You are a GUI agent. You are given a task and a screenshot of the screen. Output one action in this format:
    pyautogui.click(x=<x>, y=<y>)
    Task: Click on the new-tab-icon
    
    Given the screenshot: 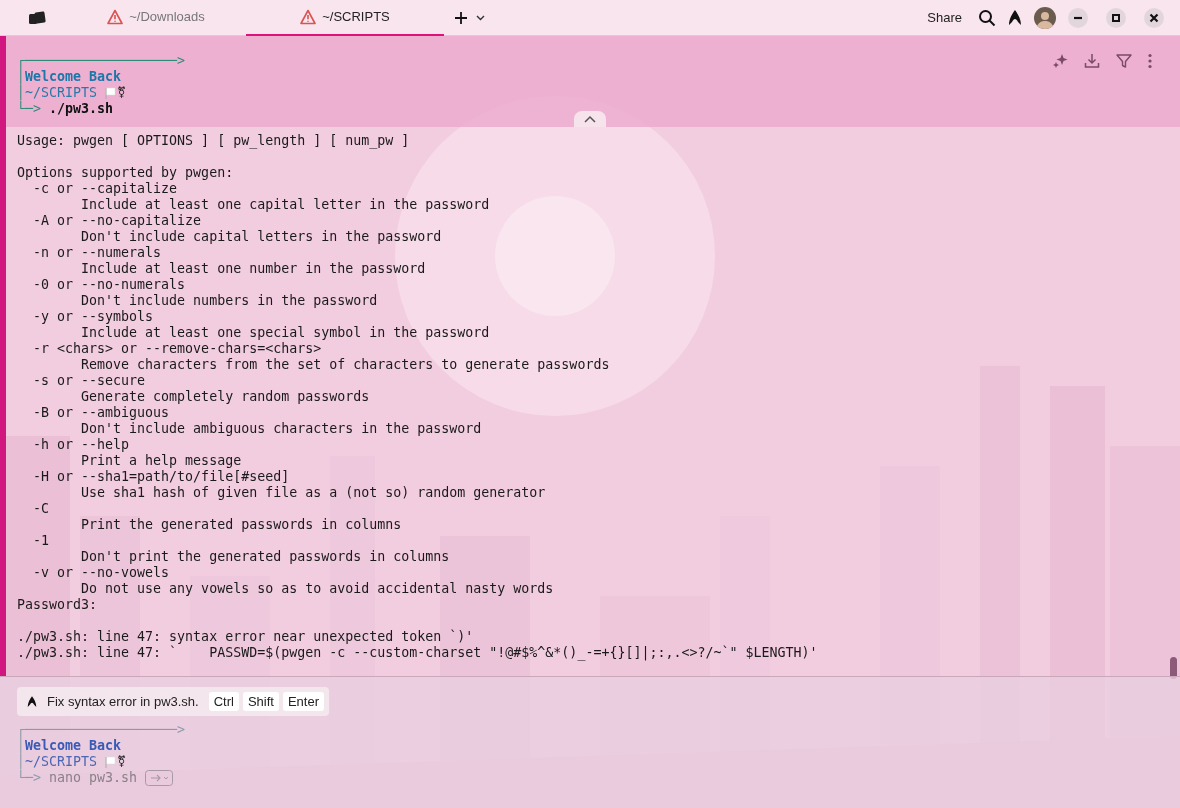 What is the action you would take?
    pyautogui.click(x=461, y=17)
    